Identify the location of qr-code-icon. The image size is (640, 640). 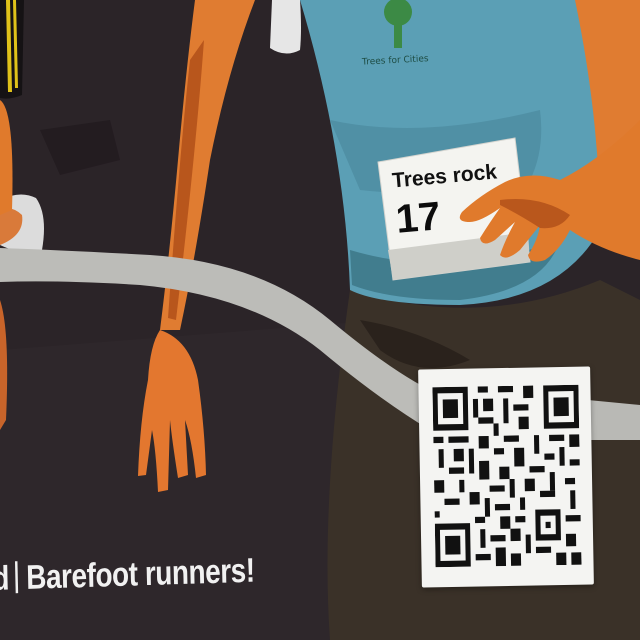
(507, 476).